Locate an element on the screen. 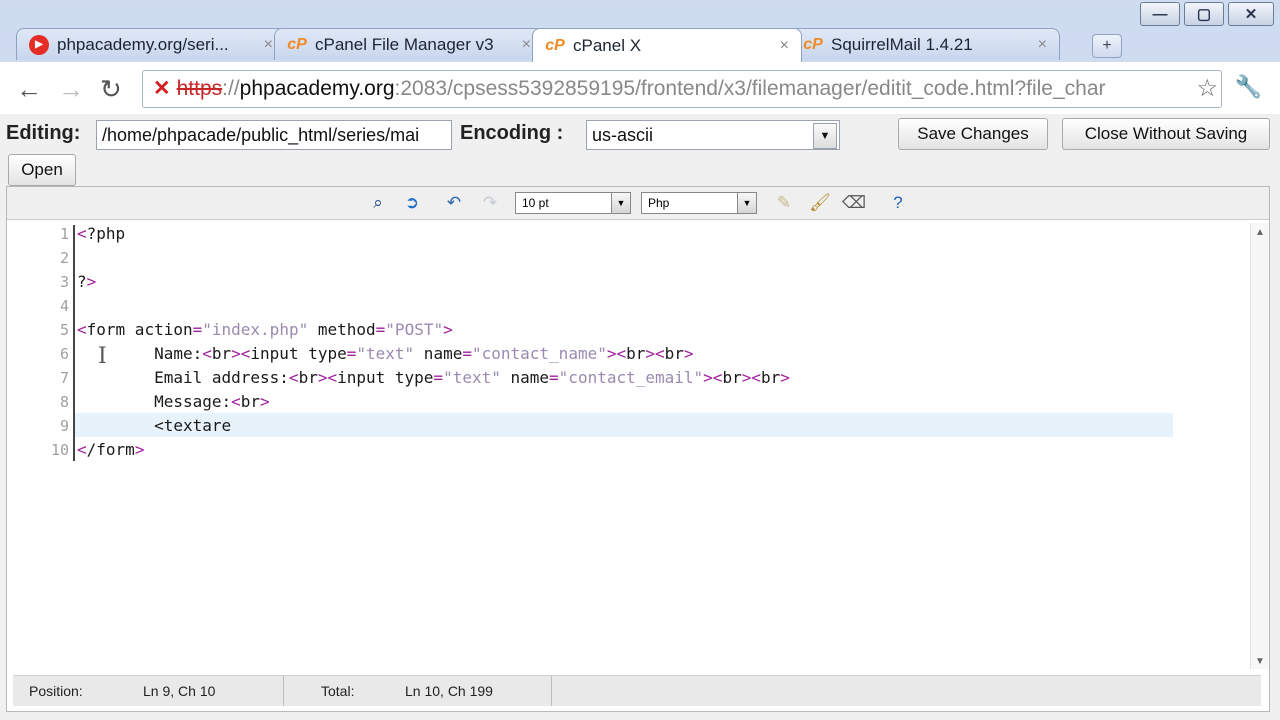 The image size is (1280, 720). position-label: Position: is located at coordinates (56, 691).